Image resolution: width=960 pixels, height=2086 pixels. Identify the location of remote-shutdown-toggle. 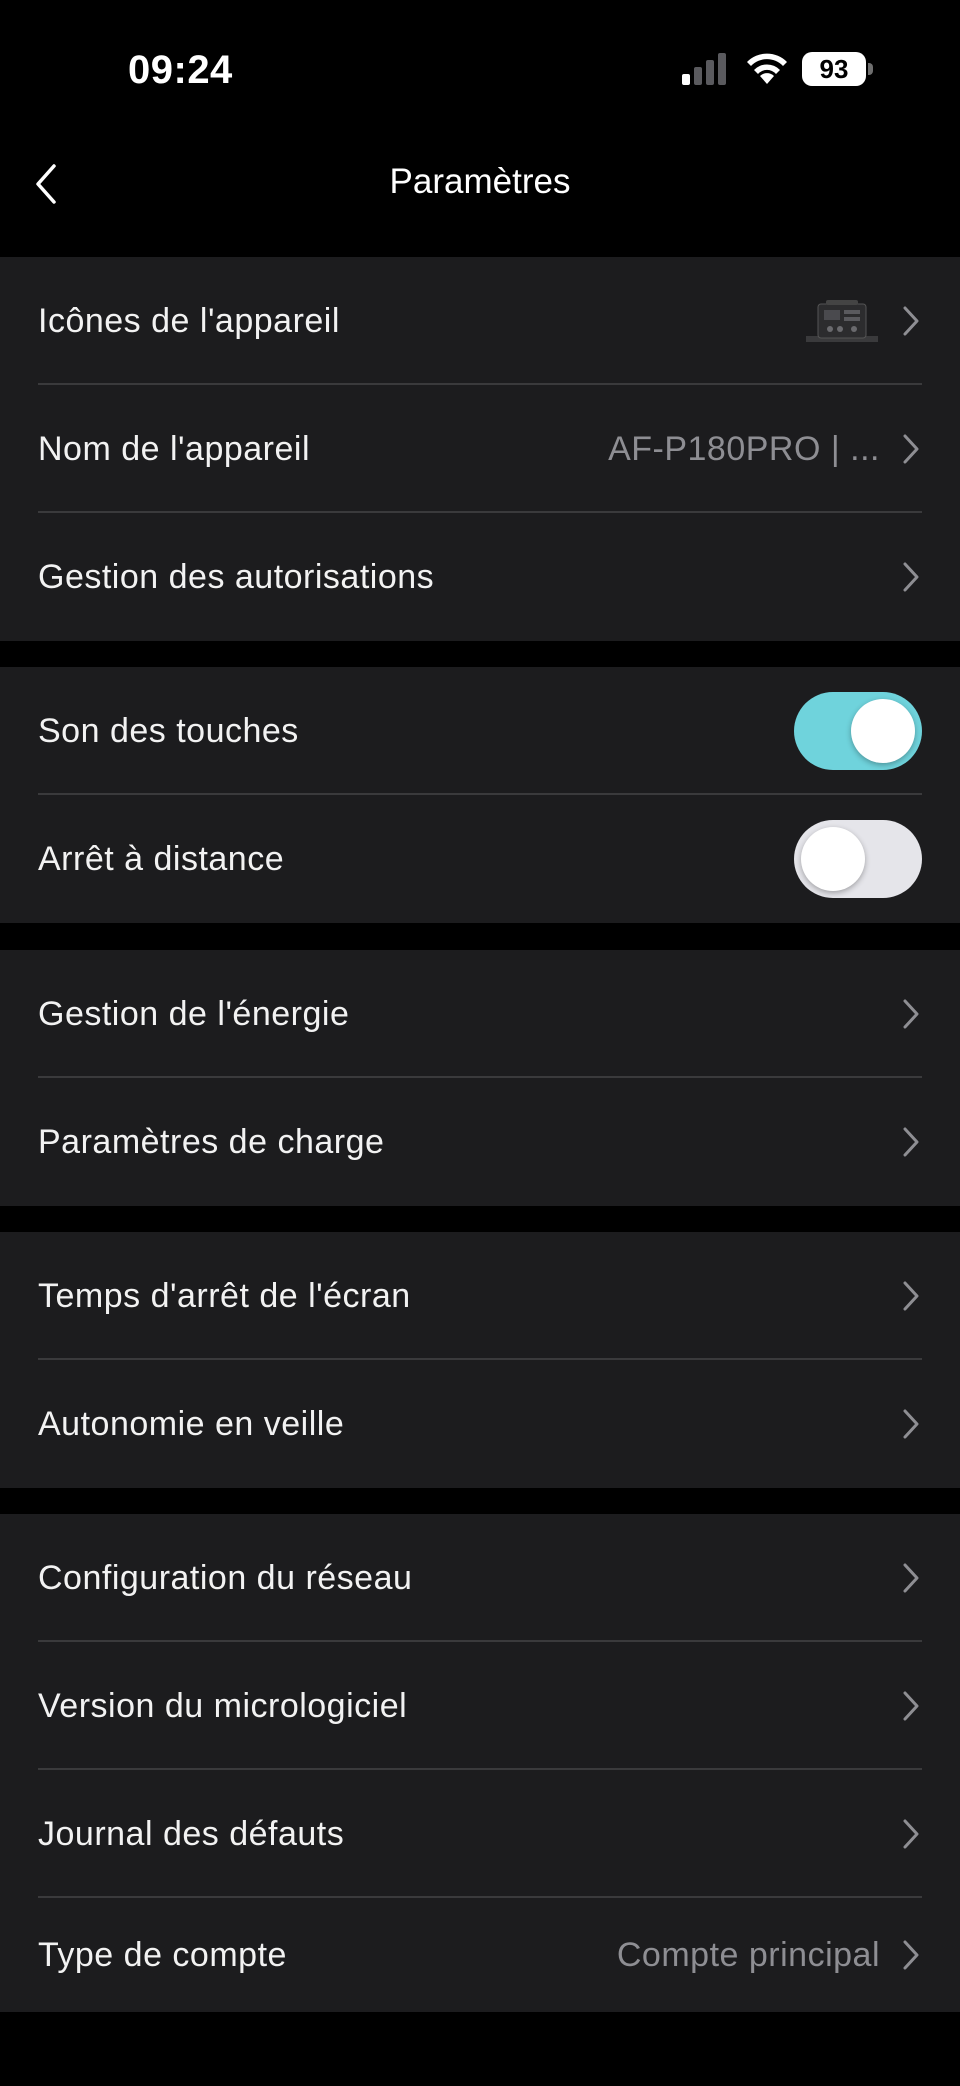
(858, 859).